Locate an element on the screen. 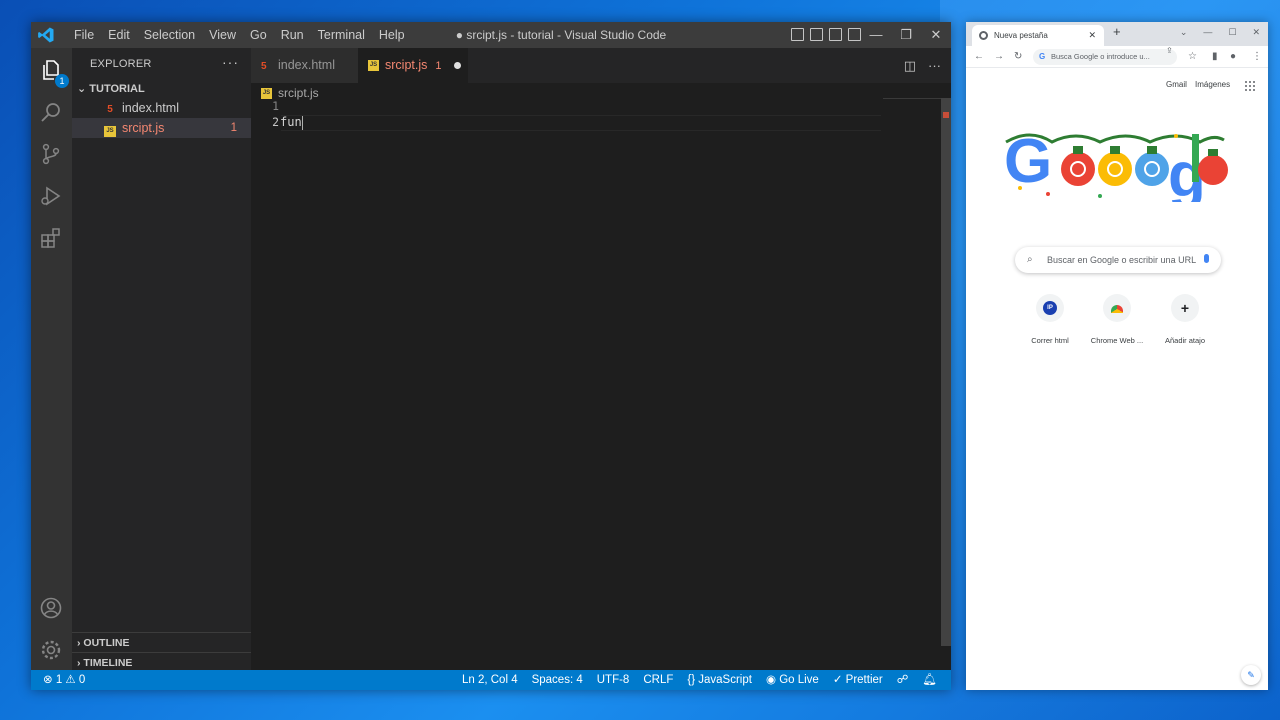  menu-selection: Selection is located at coordinates (169, 35).